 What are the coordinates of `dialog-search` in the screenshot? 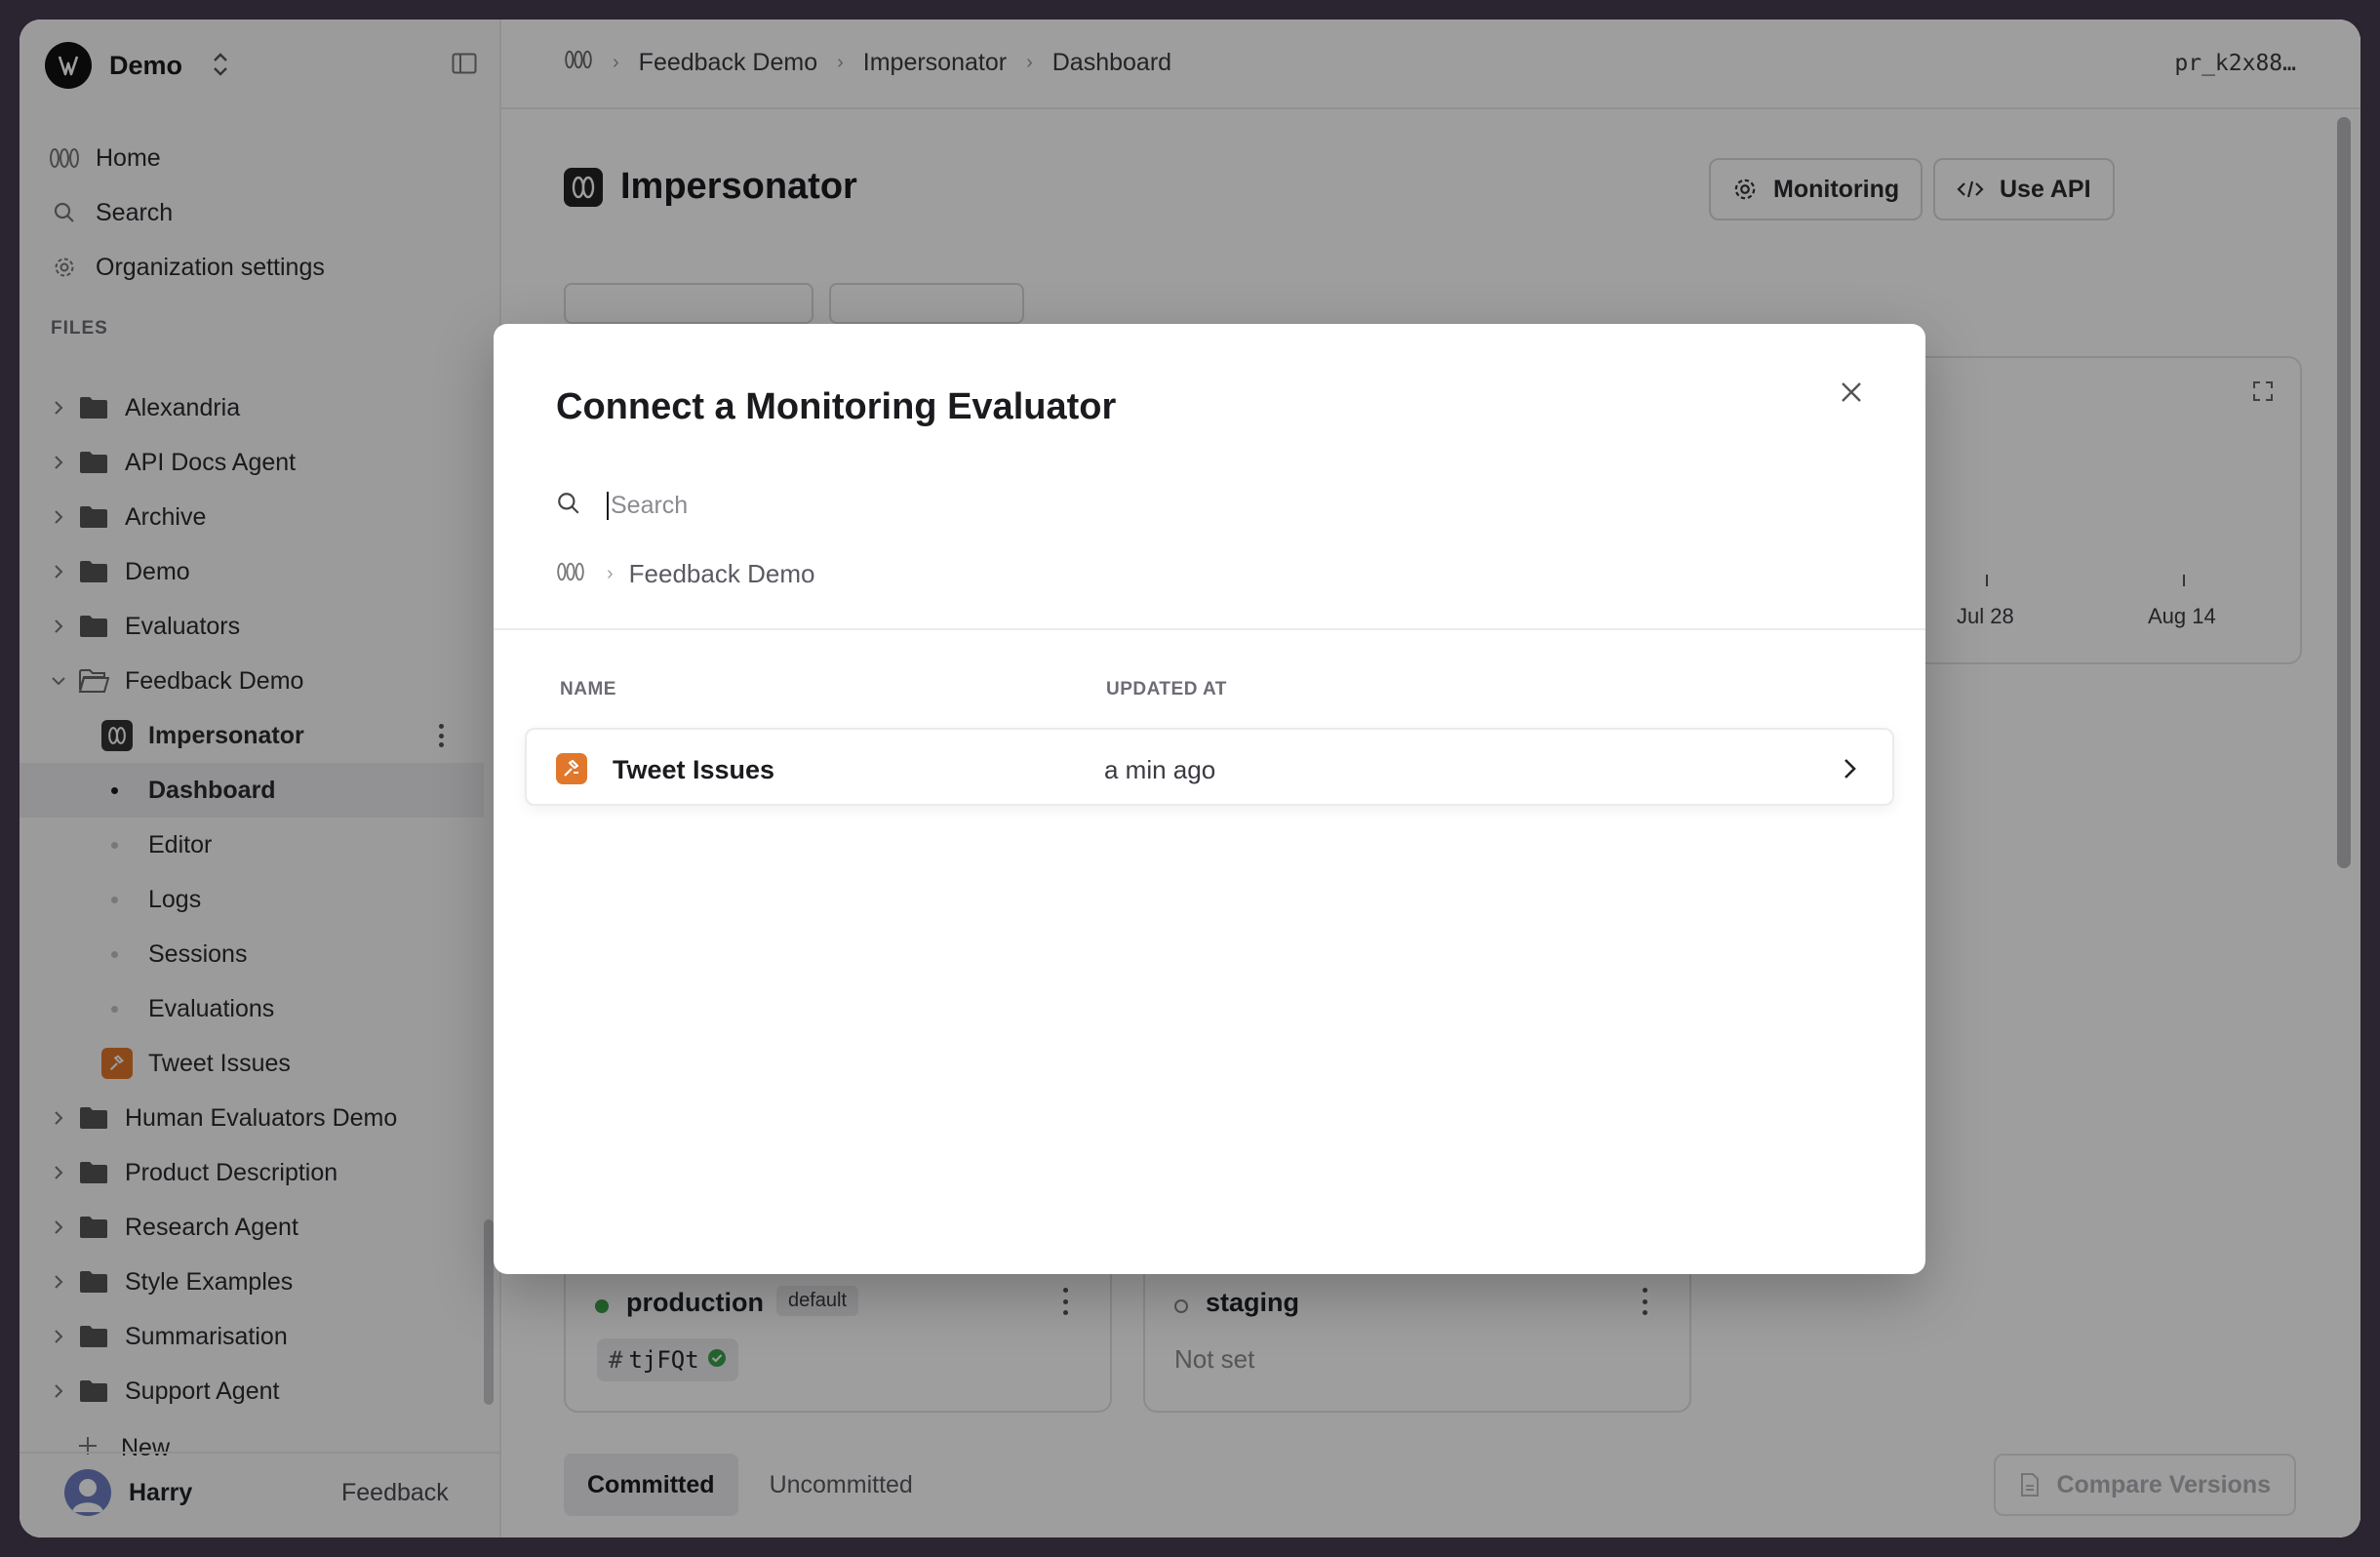 It's located at (1209, 505).